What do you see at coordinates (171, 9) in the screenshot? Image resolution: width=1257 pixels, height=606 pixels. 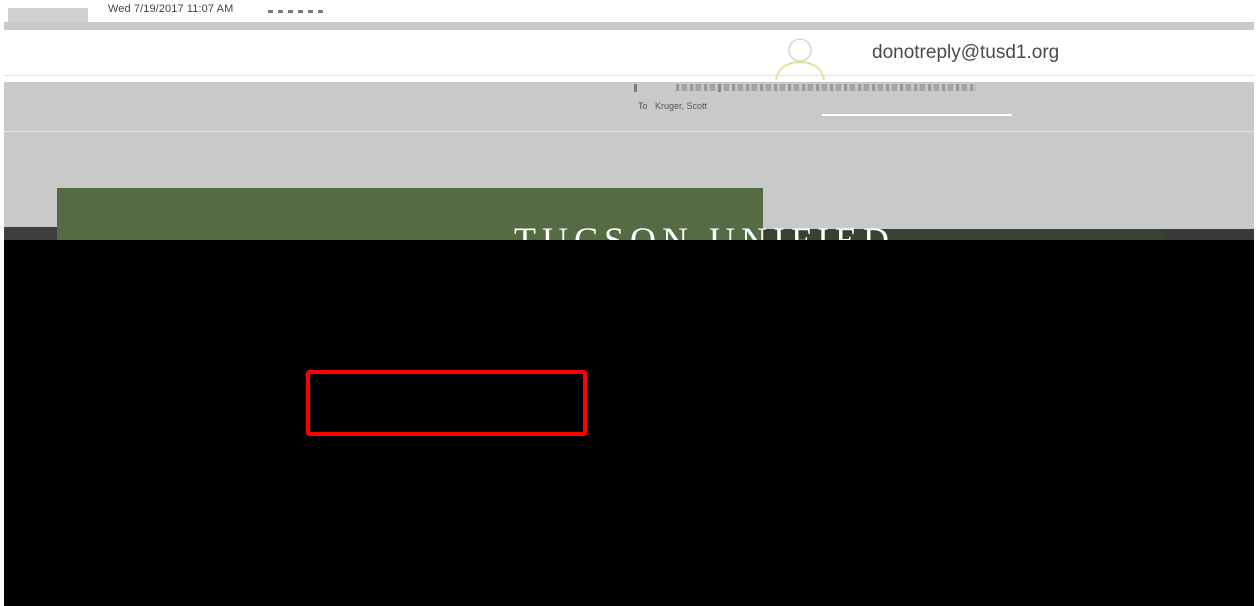 I see `message-date-time: Wed 7/19/2017 11:07 AM` at bounding box center [171, 9].